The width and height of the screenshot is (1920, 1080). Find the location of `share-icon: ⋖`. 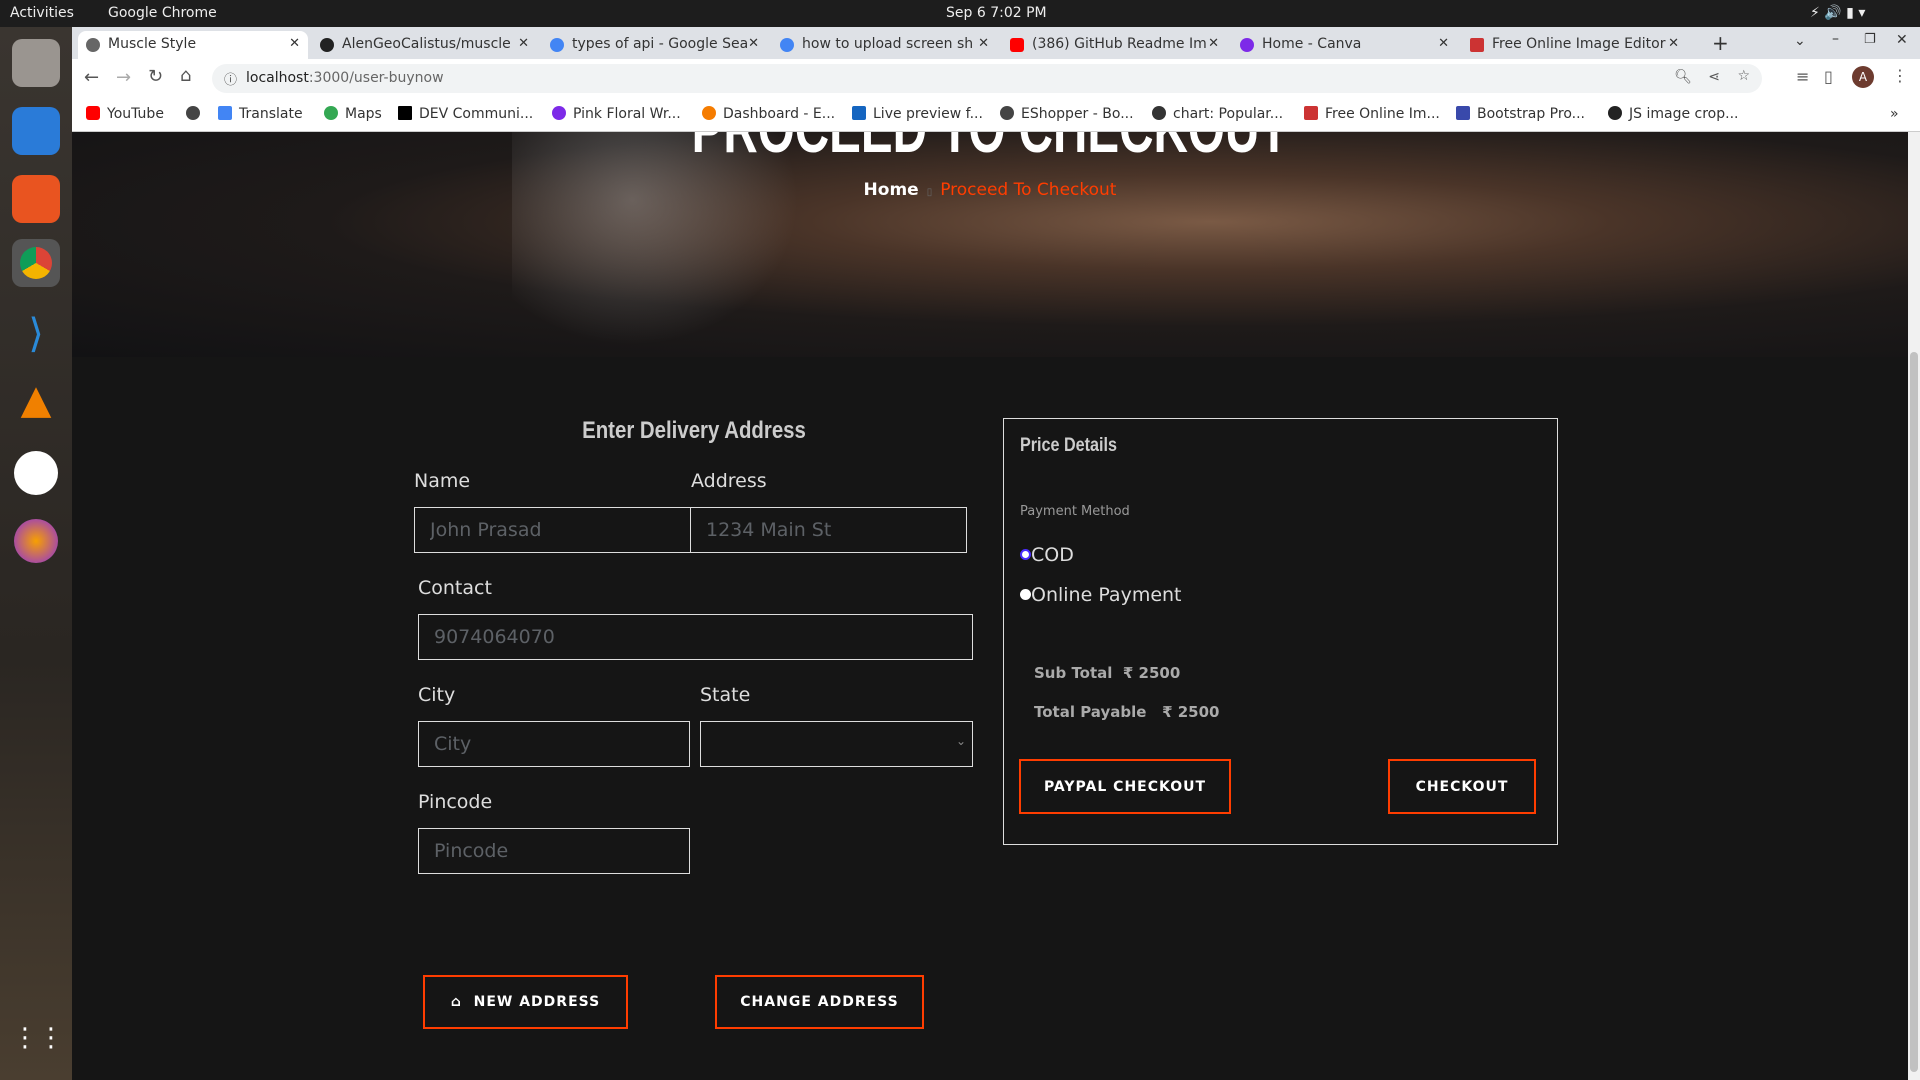

share-icon: ⋖ is located at coordinates (1714, 77).